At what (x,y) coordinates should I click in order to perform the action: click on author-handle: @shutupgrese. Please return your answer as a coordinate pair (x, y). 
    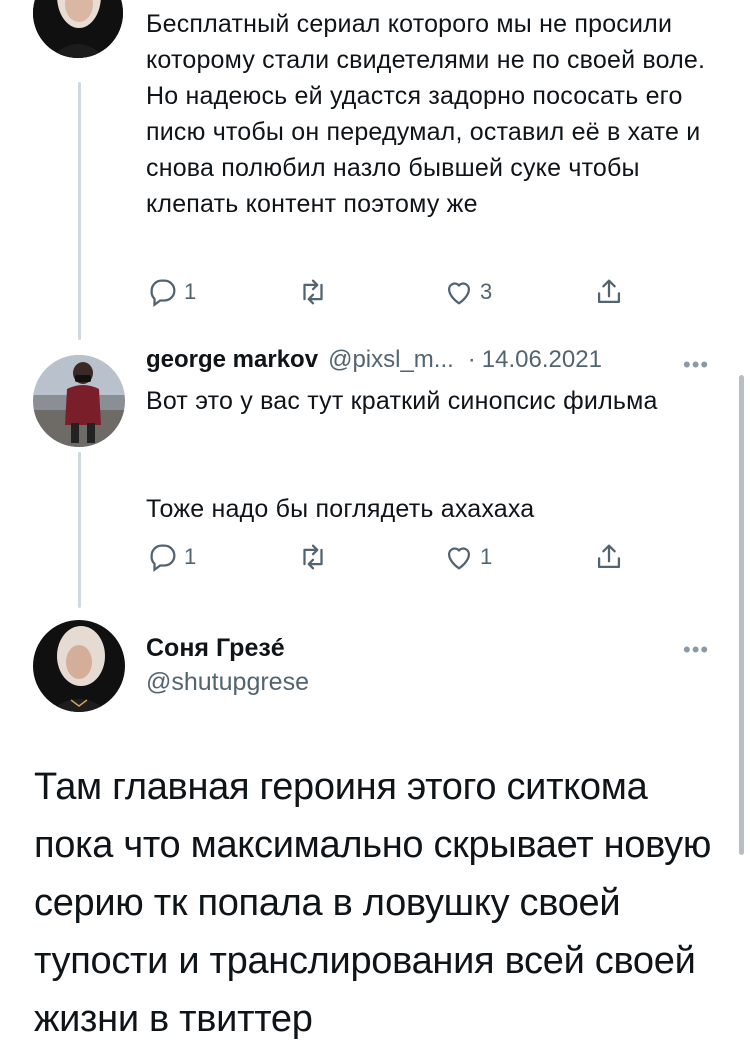
    Looking at the image, I should click on (227, 682).